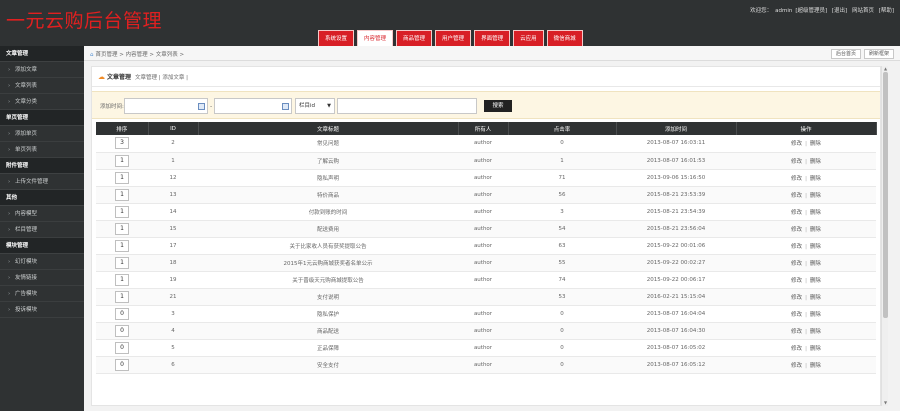 The height and width of the screenshot is (411, 900). I want to click on nav-wechat-mall: 微信商城, so click(564, 38).